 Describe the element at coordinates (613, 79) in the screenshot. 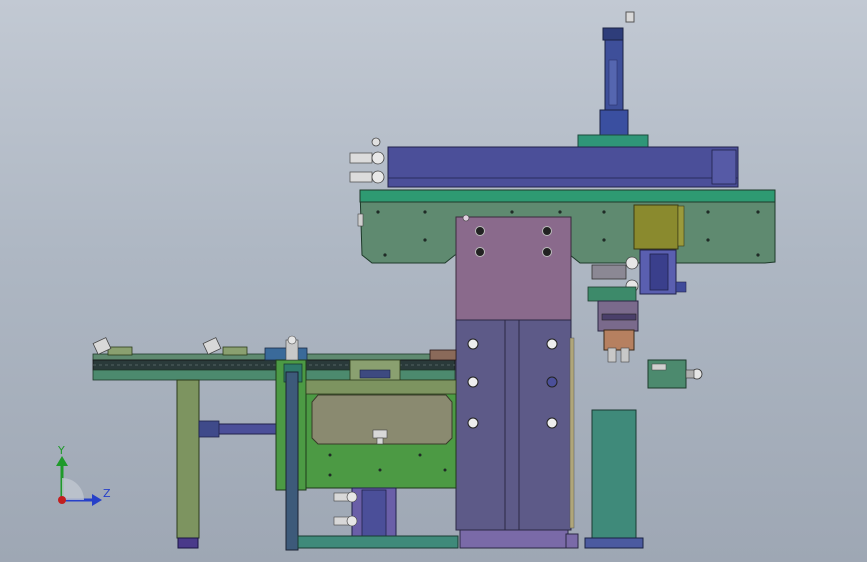

I see `vertical-cylinder` at that location.